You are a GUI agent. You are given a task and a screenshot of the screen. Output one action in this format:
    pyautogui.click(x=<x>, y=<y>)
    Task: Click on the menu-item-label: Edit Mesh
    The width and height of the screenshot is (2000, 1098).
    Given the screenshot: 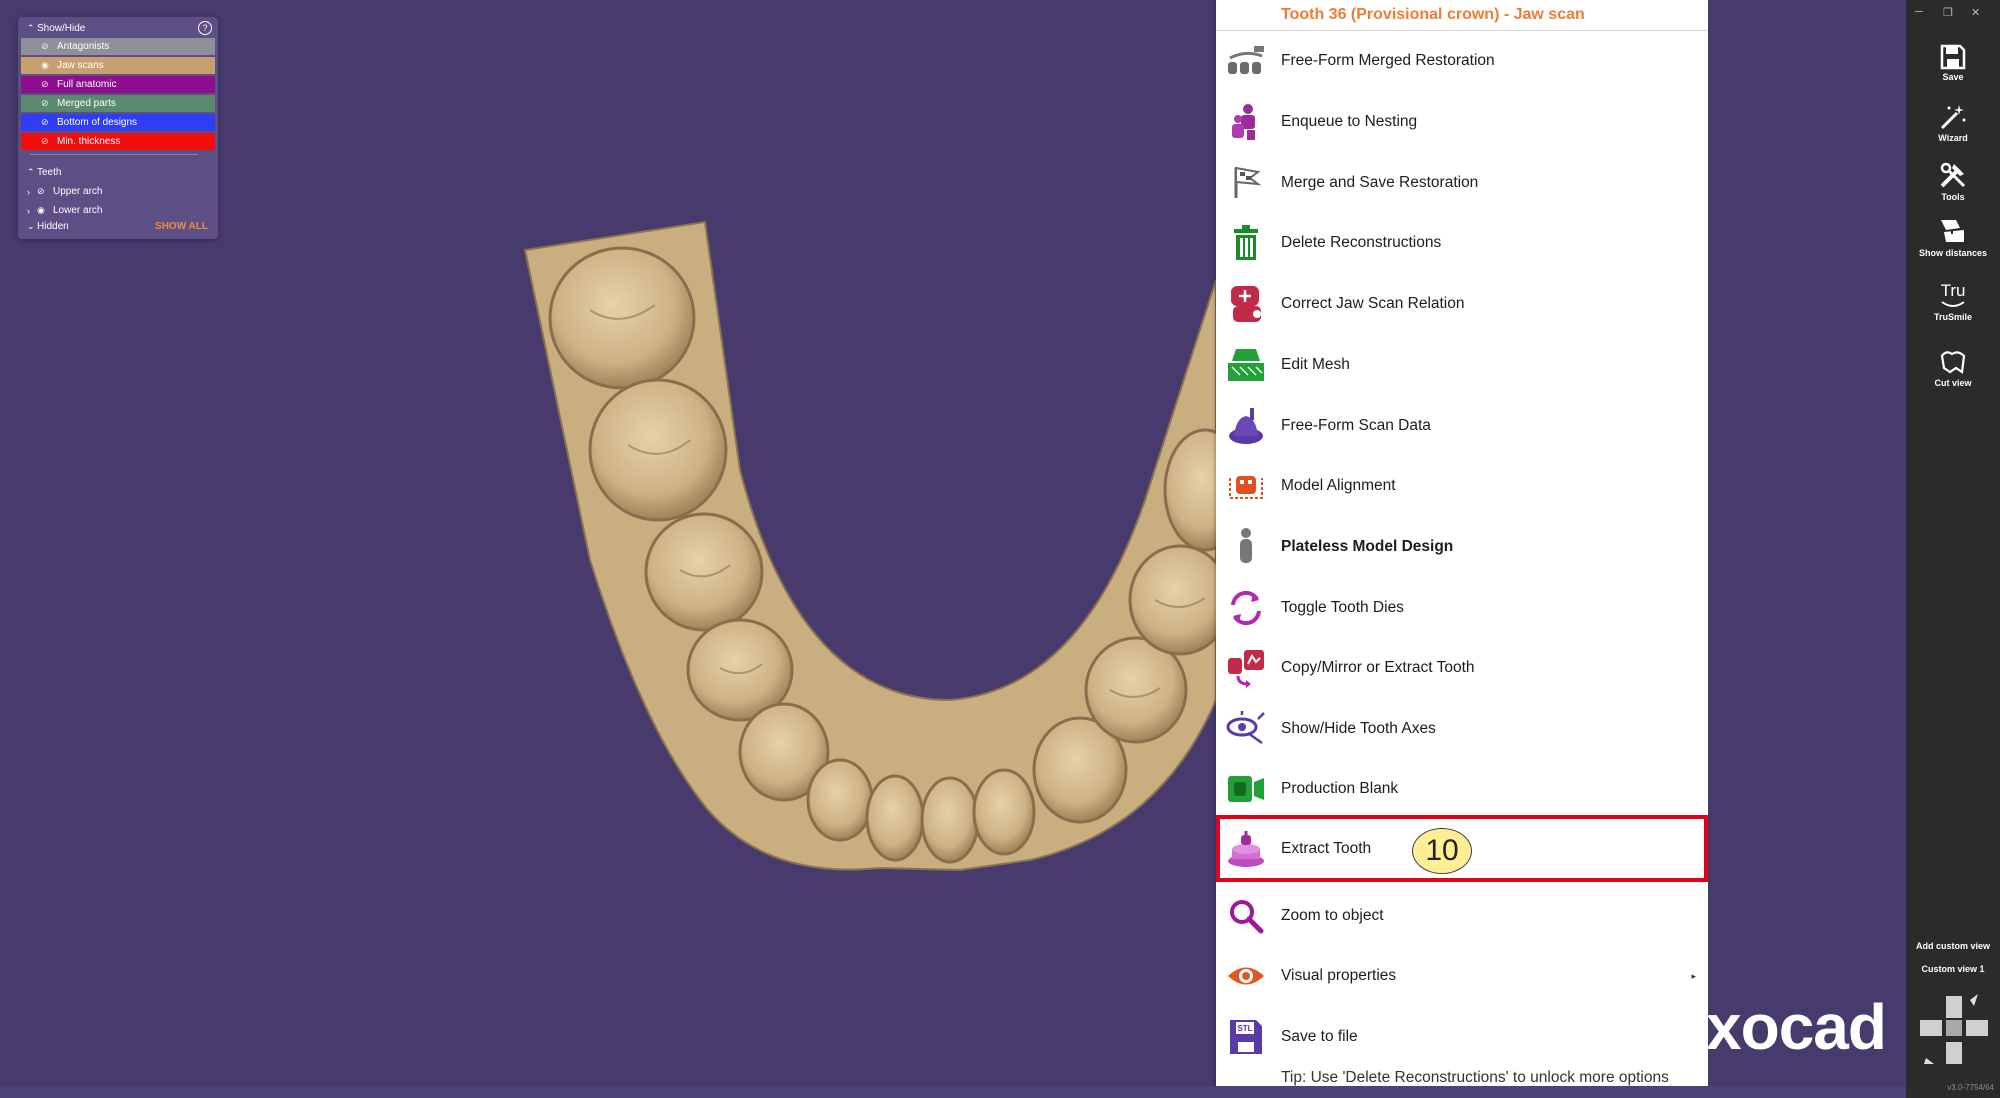 What is the action you would take?
    pyautogui.click(x=1315, y=364)
    